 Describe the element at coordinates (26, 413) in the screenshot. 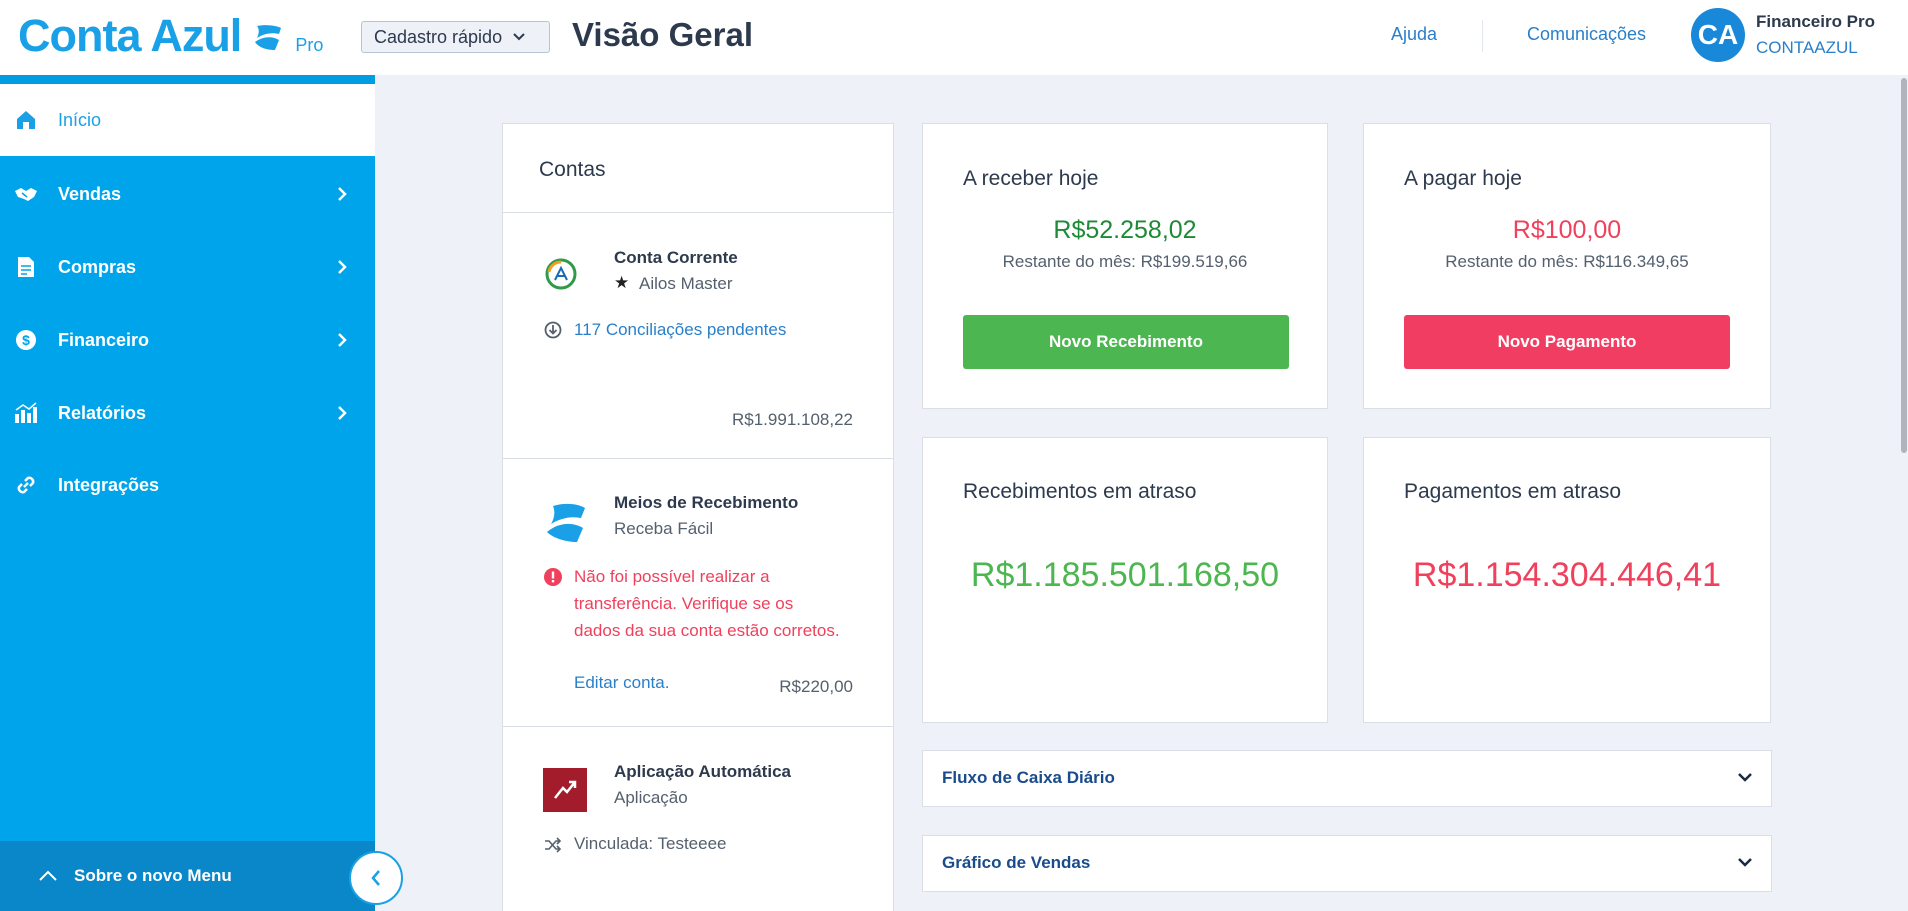

I see `chart-icon` at that location.